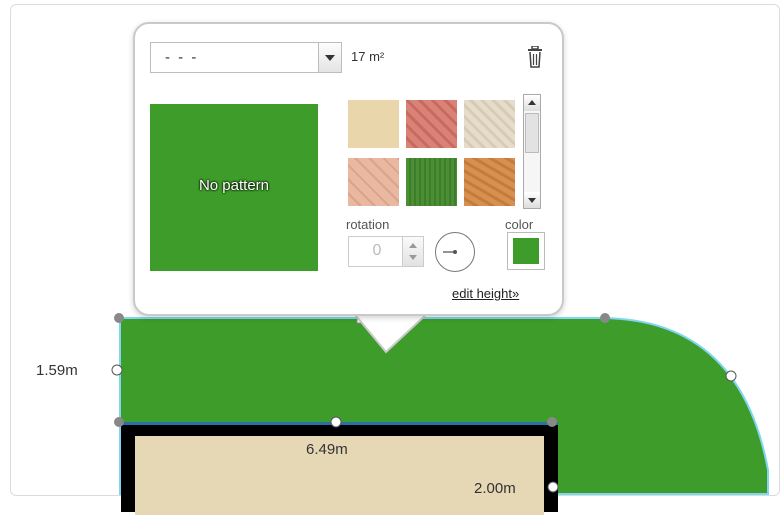  What do you see at coordinates (329, 57) in the screenshot?
I see `dropdown-arrow-icon` at bounding box center [329, 57].